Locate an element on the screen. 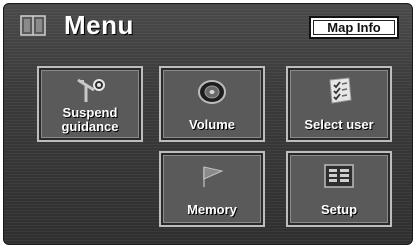 This screenshot has height=249, width=418. suspend-guidance-button: Suspend guidance is located at coordinates (90, 104).